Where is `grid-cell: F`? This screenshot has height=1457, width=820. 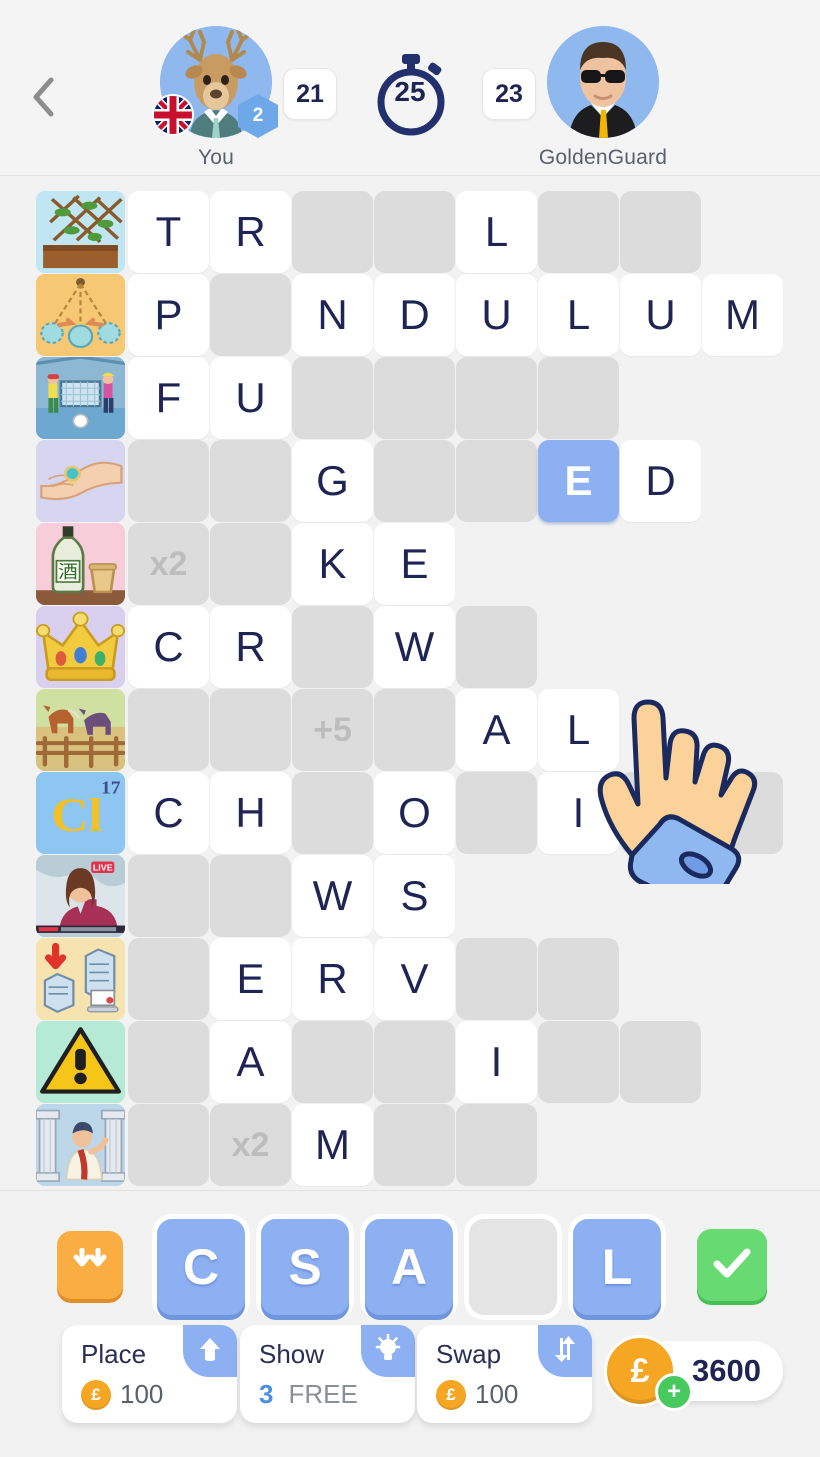 grid-cell: F is located at coordinates (168, 398).